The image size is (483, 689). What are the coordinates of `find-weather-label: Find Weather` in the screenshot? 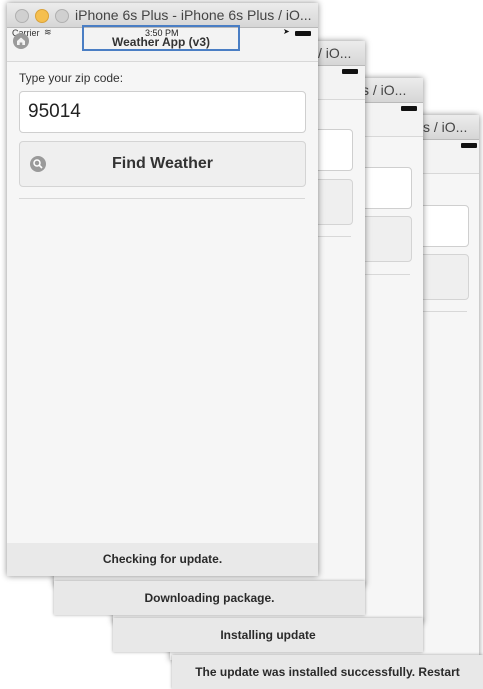 It's located at (162, 163).